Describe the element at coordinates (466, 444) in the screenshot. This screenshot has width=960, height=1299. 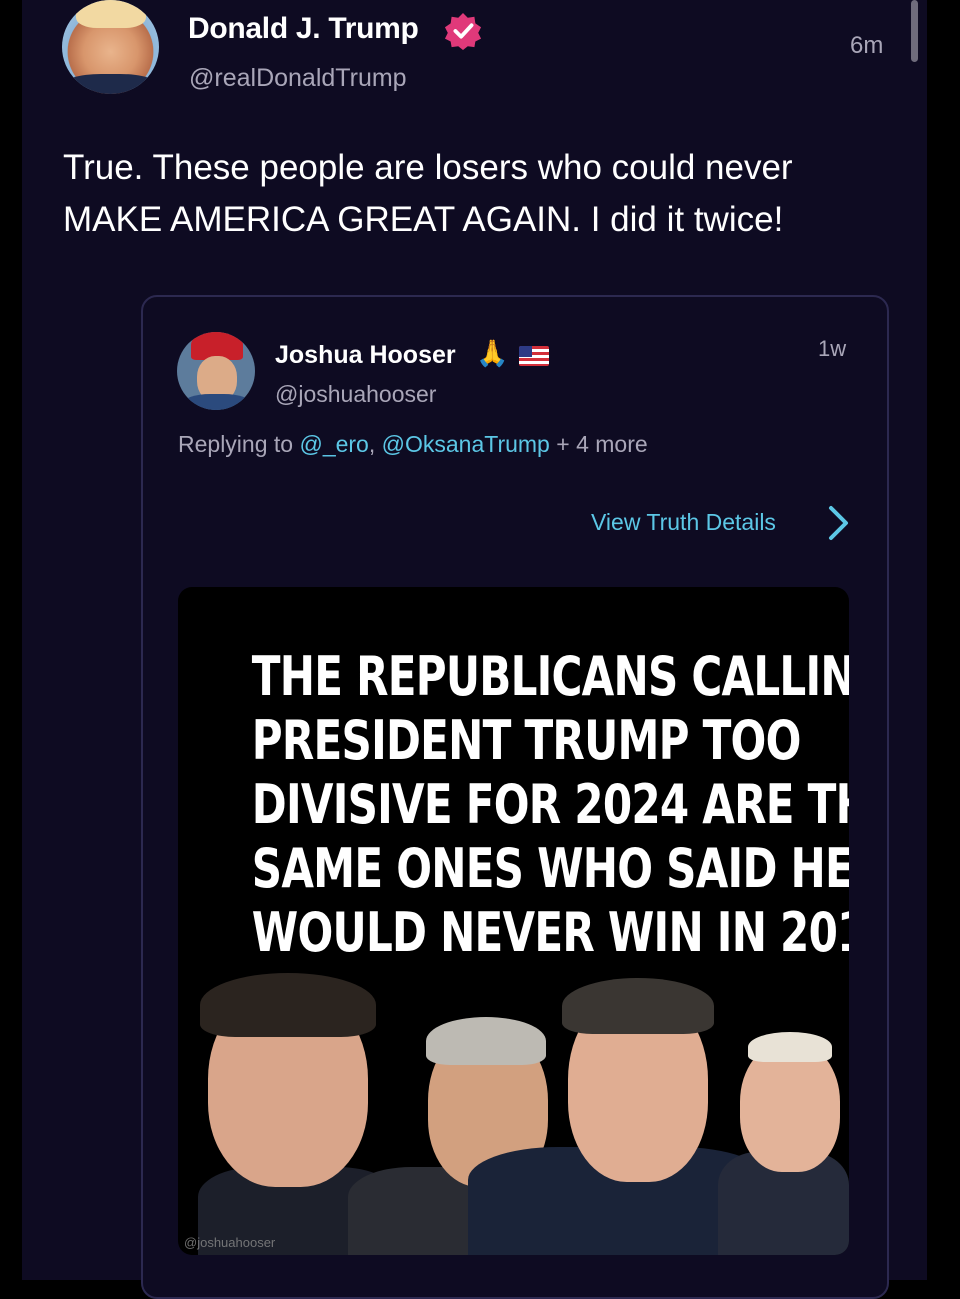
I see `mention-link: @OksanaTrump` at that location.